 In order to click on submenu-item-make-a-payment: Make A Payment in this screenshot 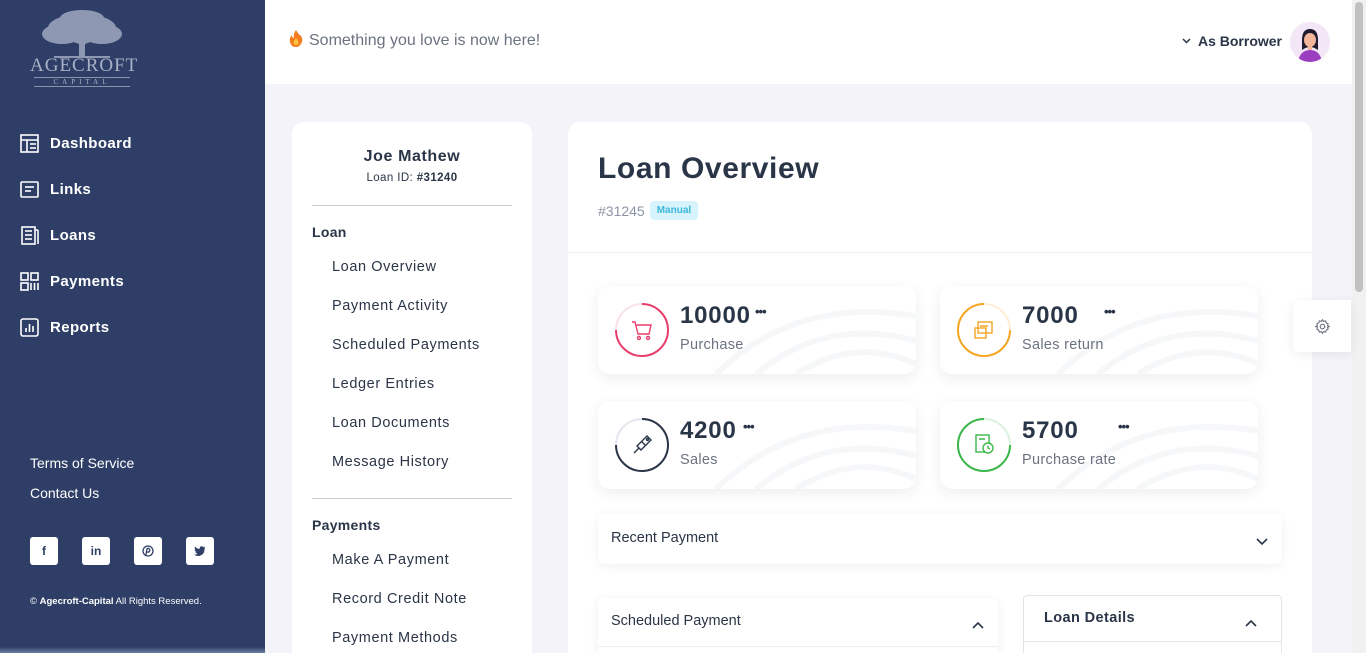, I will do `click(390, 560)`.